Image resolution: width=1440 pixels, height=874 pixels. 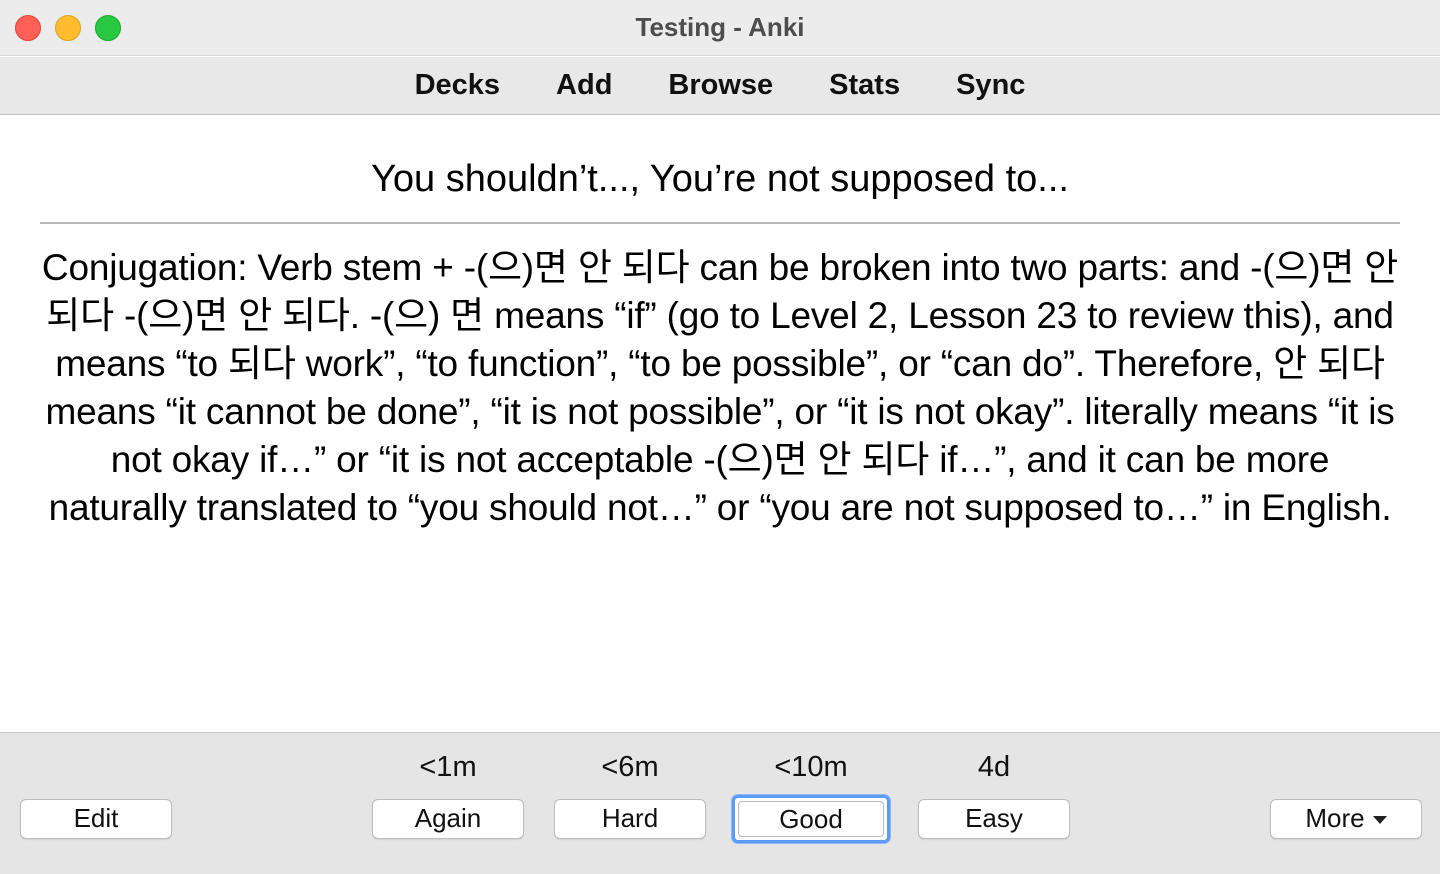 I want to click on edit-button: Edit, so click(x=96, y=819).